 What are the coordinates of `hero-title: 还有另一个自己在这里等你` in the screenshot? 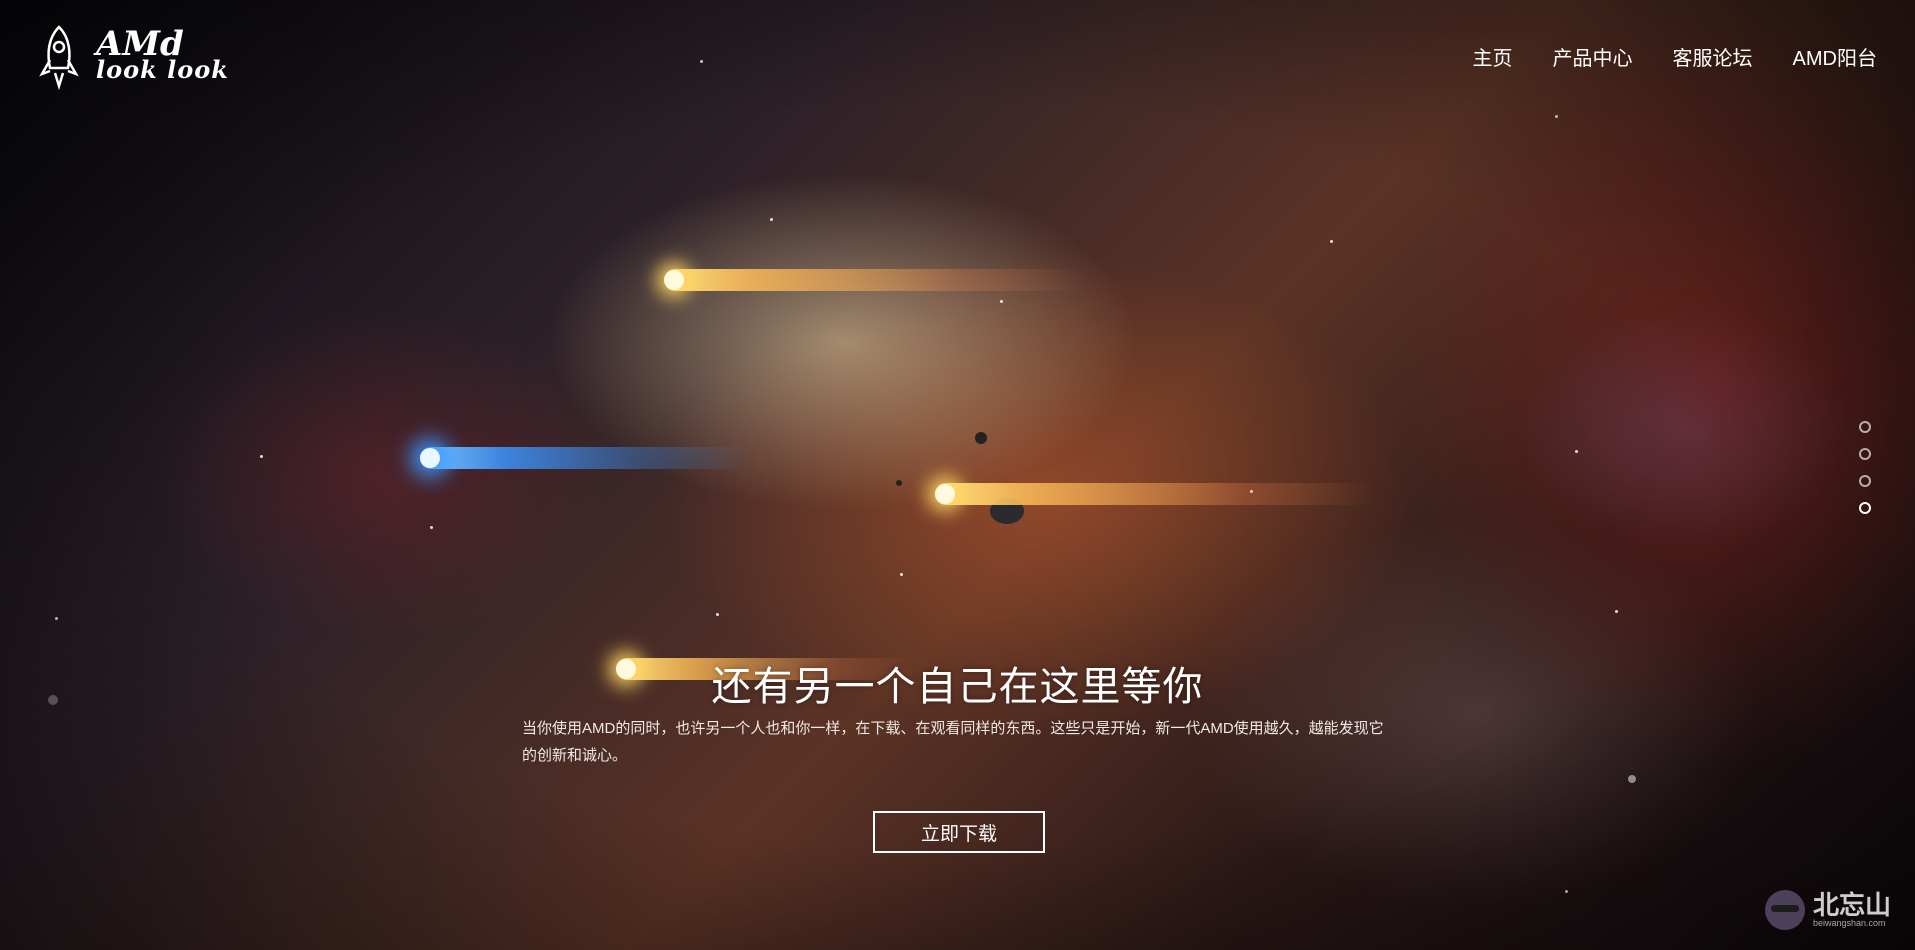 It's located at (957, 687).